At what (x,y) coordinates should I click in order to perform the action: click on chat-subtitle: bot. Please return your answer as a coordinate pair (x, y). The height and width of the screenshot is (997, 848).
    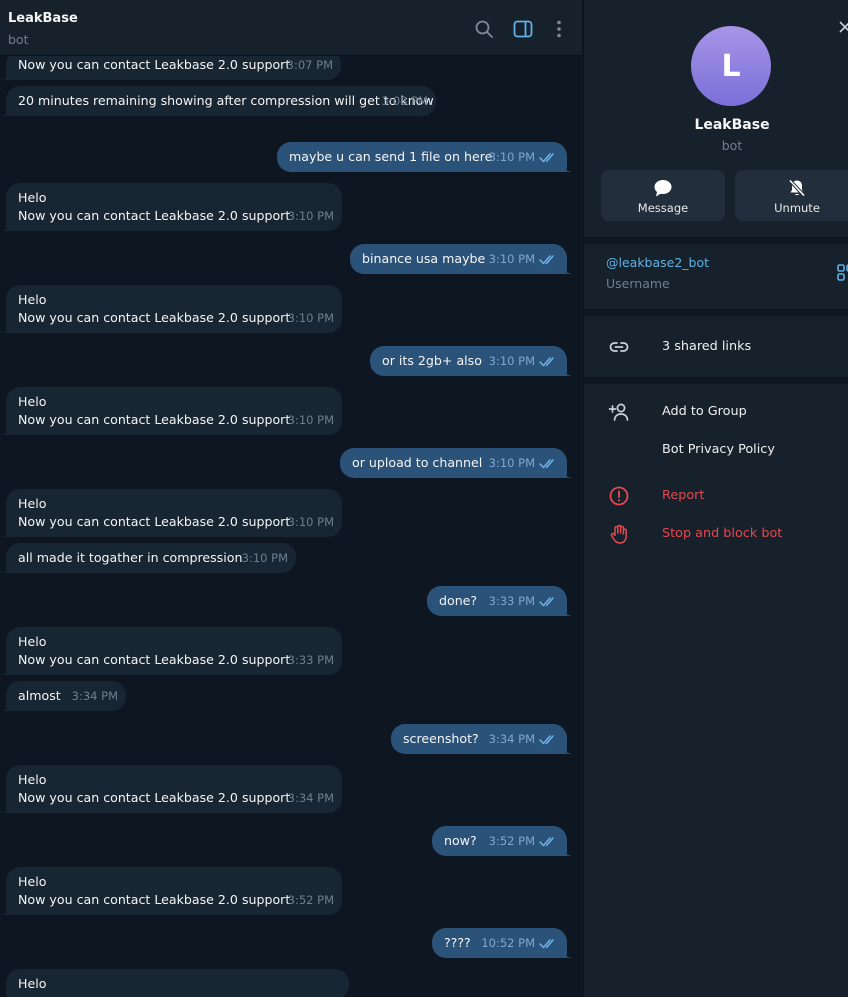
    Looking at the image, I should click on (18, 39).